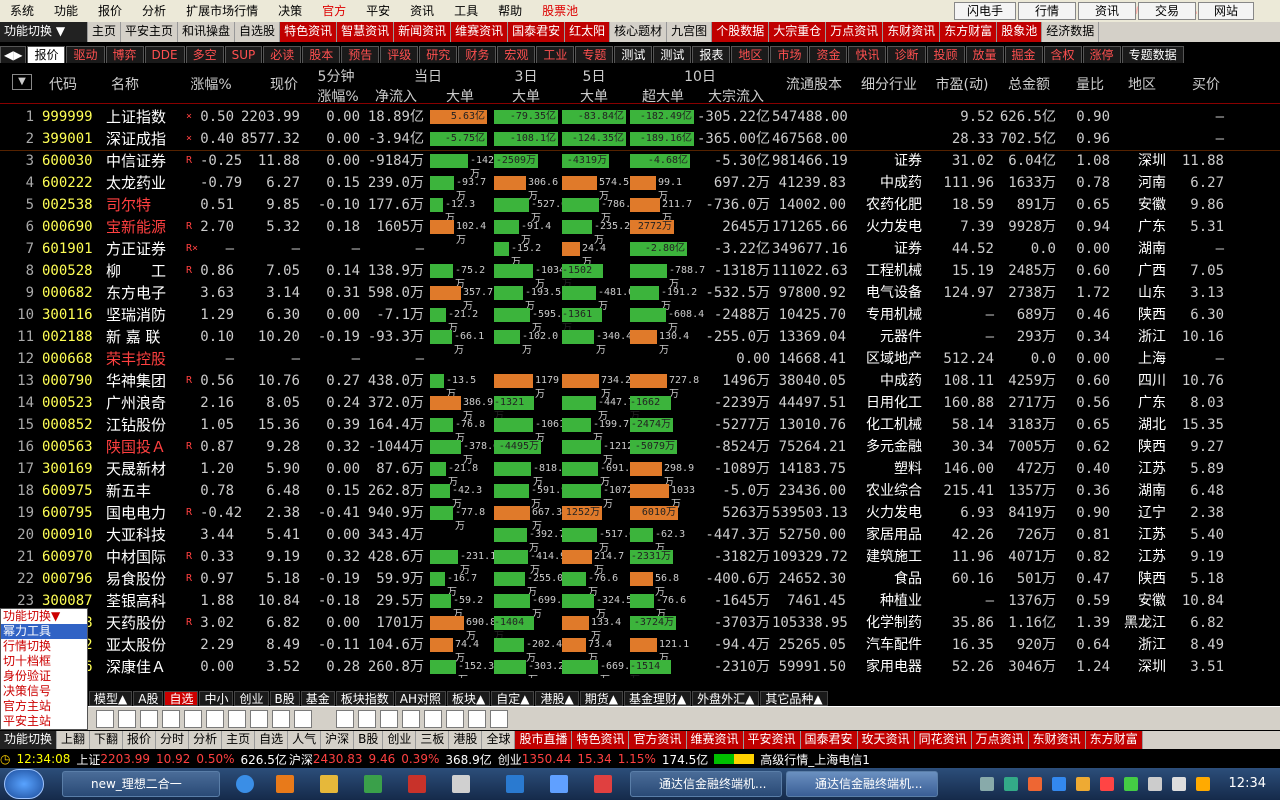  What do you see at coordinates (466, 11) in the screenshot?
I see `menu-item-9: 工具` at bounding box center [466, 11].